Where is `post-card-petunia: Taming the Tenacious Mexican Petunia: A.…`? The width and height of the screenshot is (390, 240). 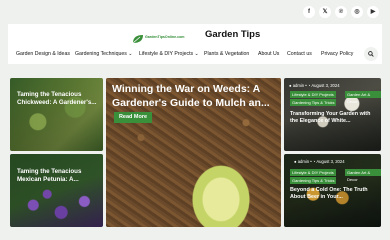 post-card-petunia: Taming the Tenacious Mexican Petunia: A.… is located at coordinates (56, 190).